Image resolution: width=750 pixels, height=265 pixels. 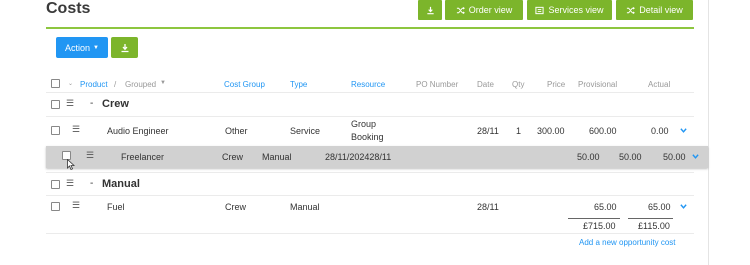 I want to click on add-opportunity-cost-link: Add a new opportunity cost, so click(x=627, y=242).